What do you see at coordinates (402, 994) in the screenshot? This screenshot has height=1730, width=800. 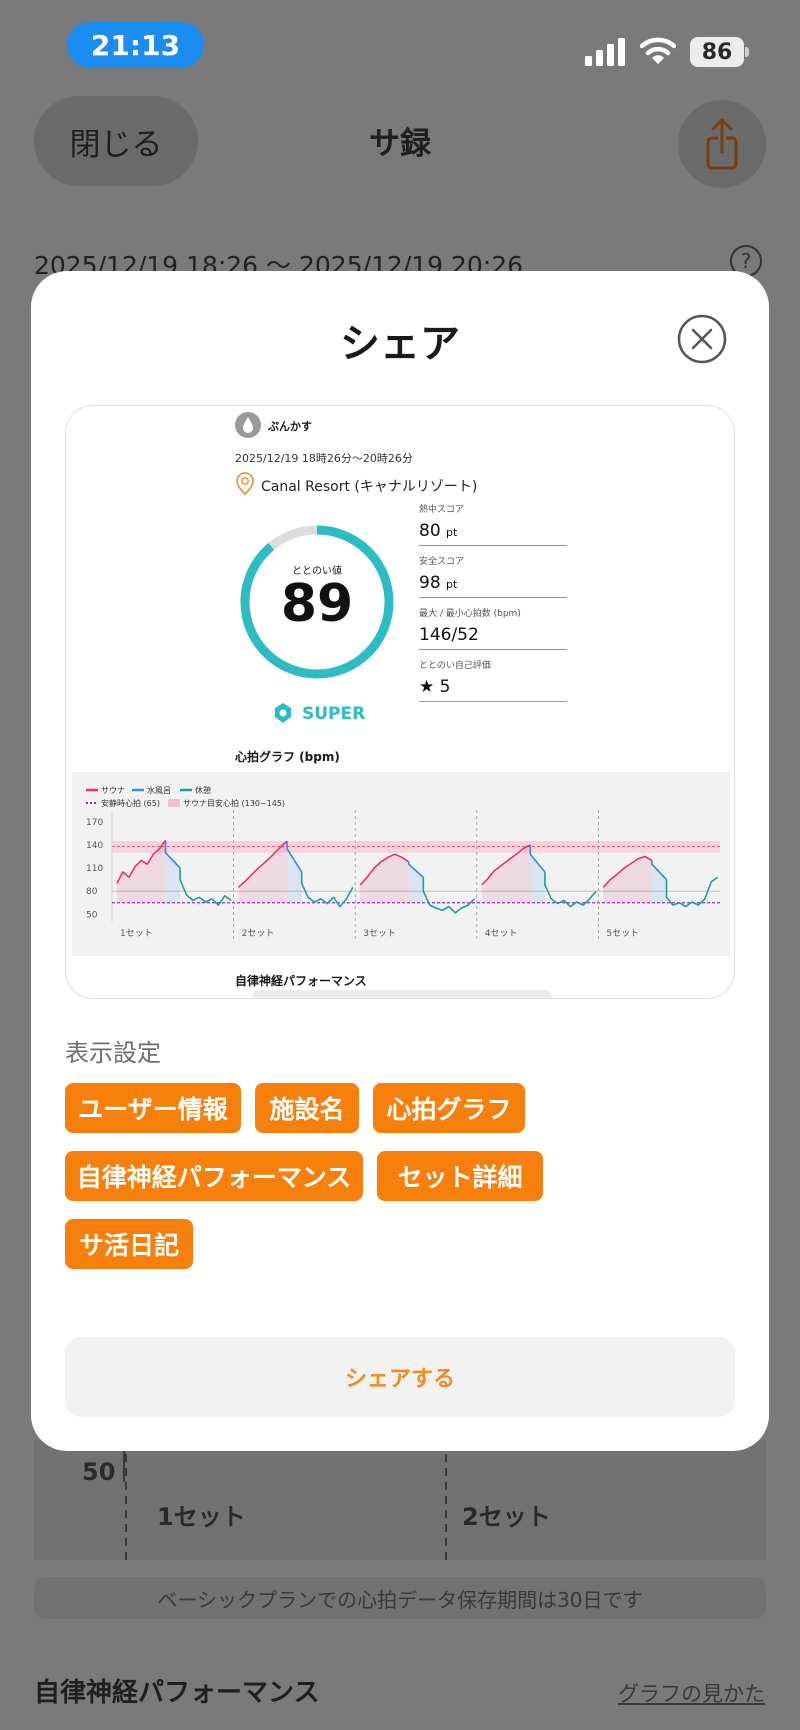 I see `ans-performance-placeholder` at bounding box center [402, 994].